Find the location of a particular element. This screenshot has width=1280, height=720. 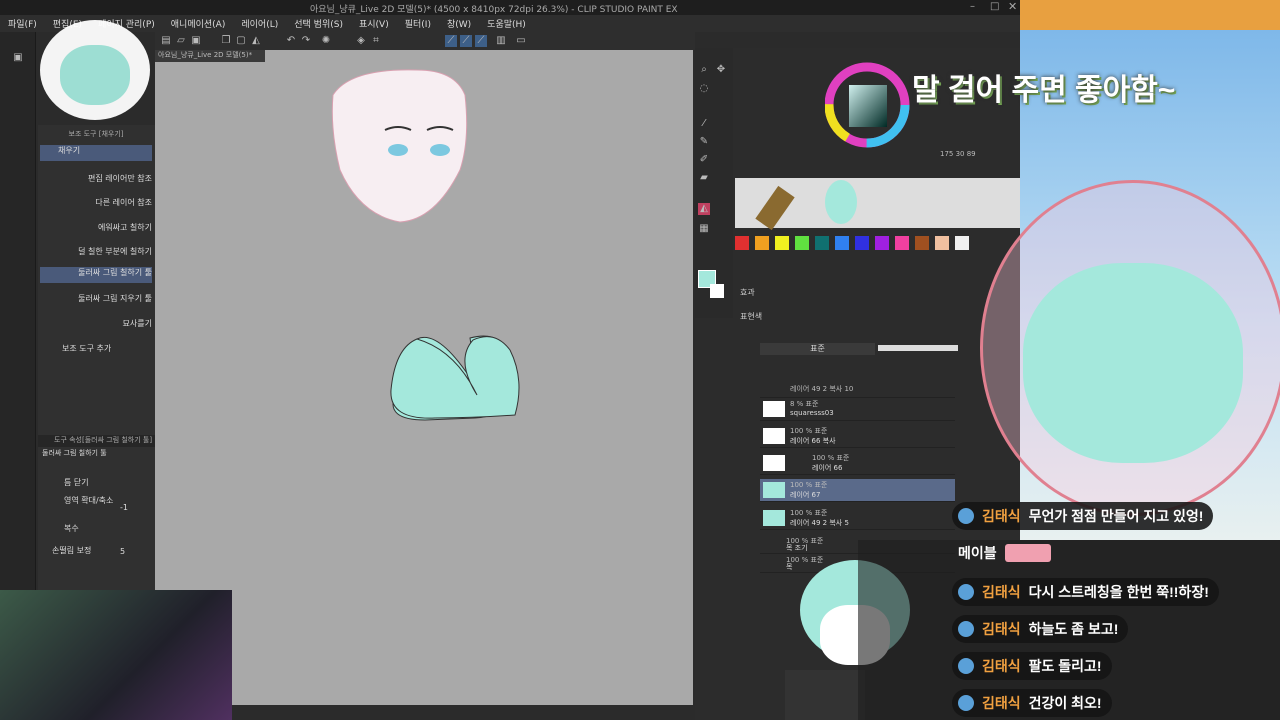

minimize-icon: – is located at coordinates (972, 6).